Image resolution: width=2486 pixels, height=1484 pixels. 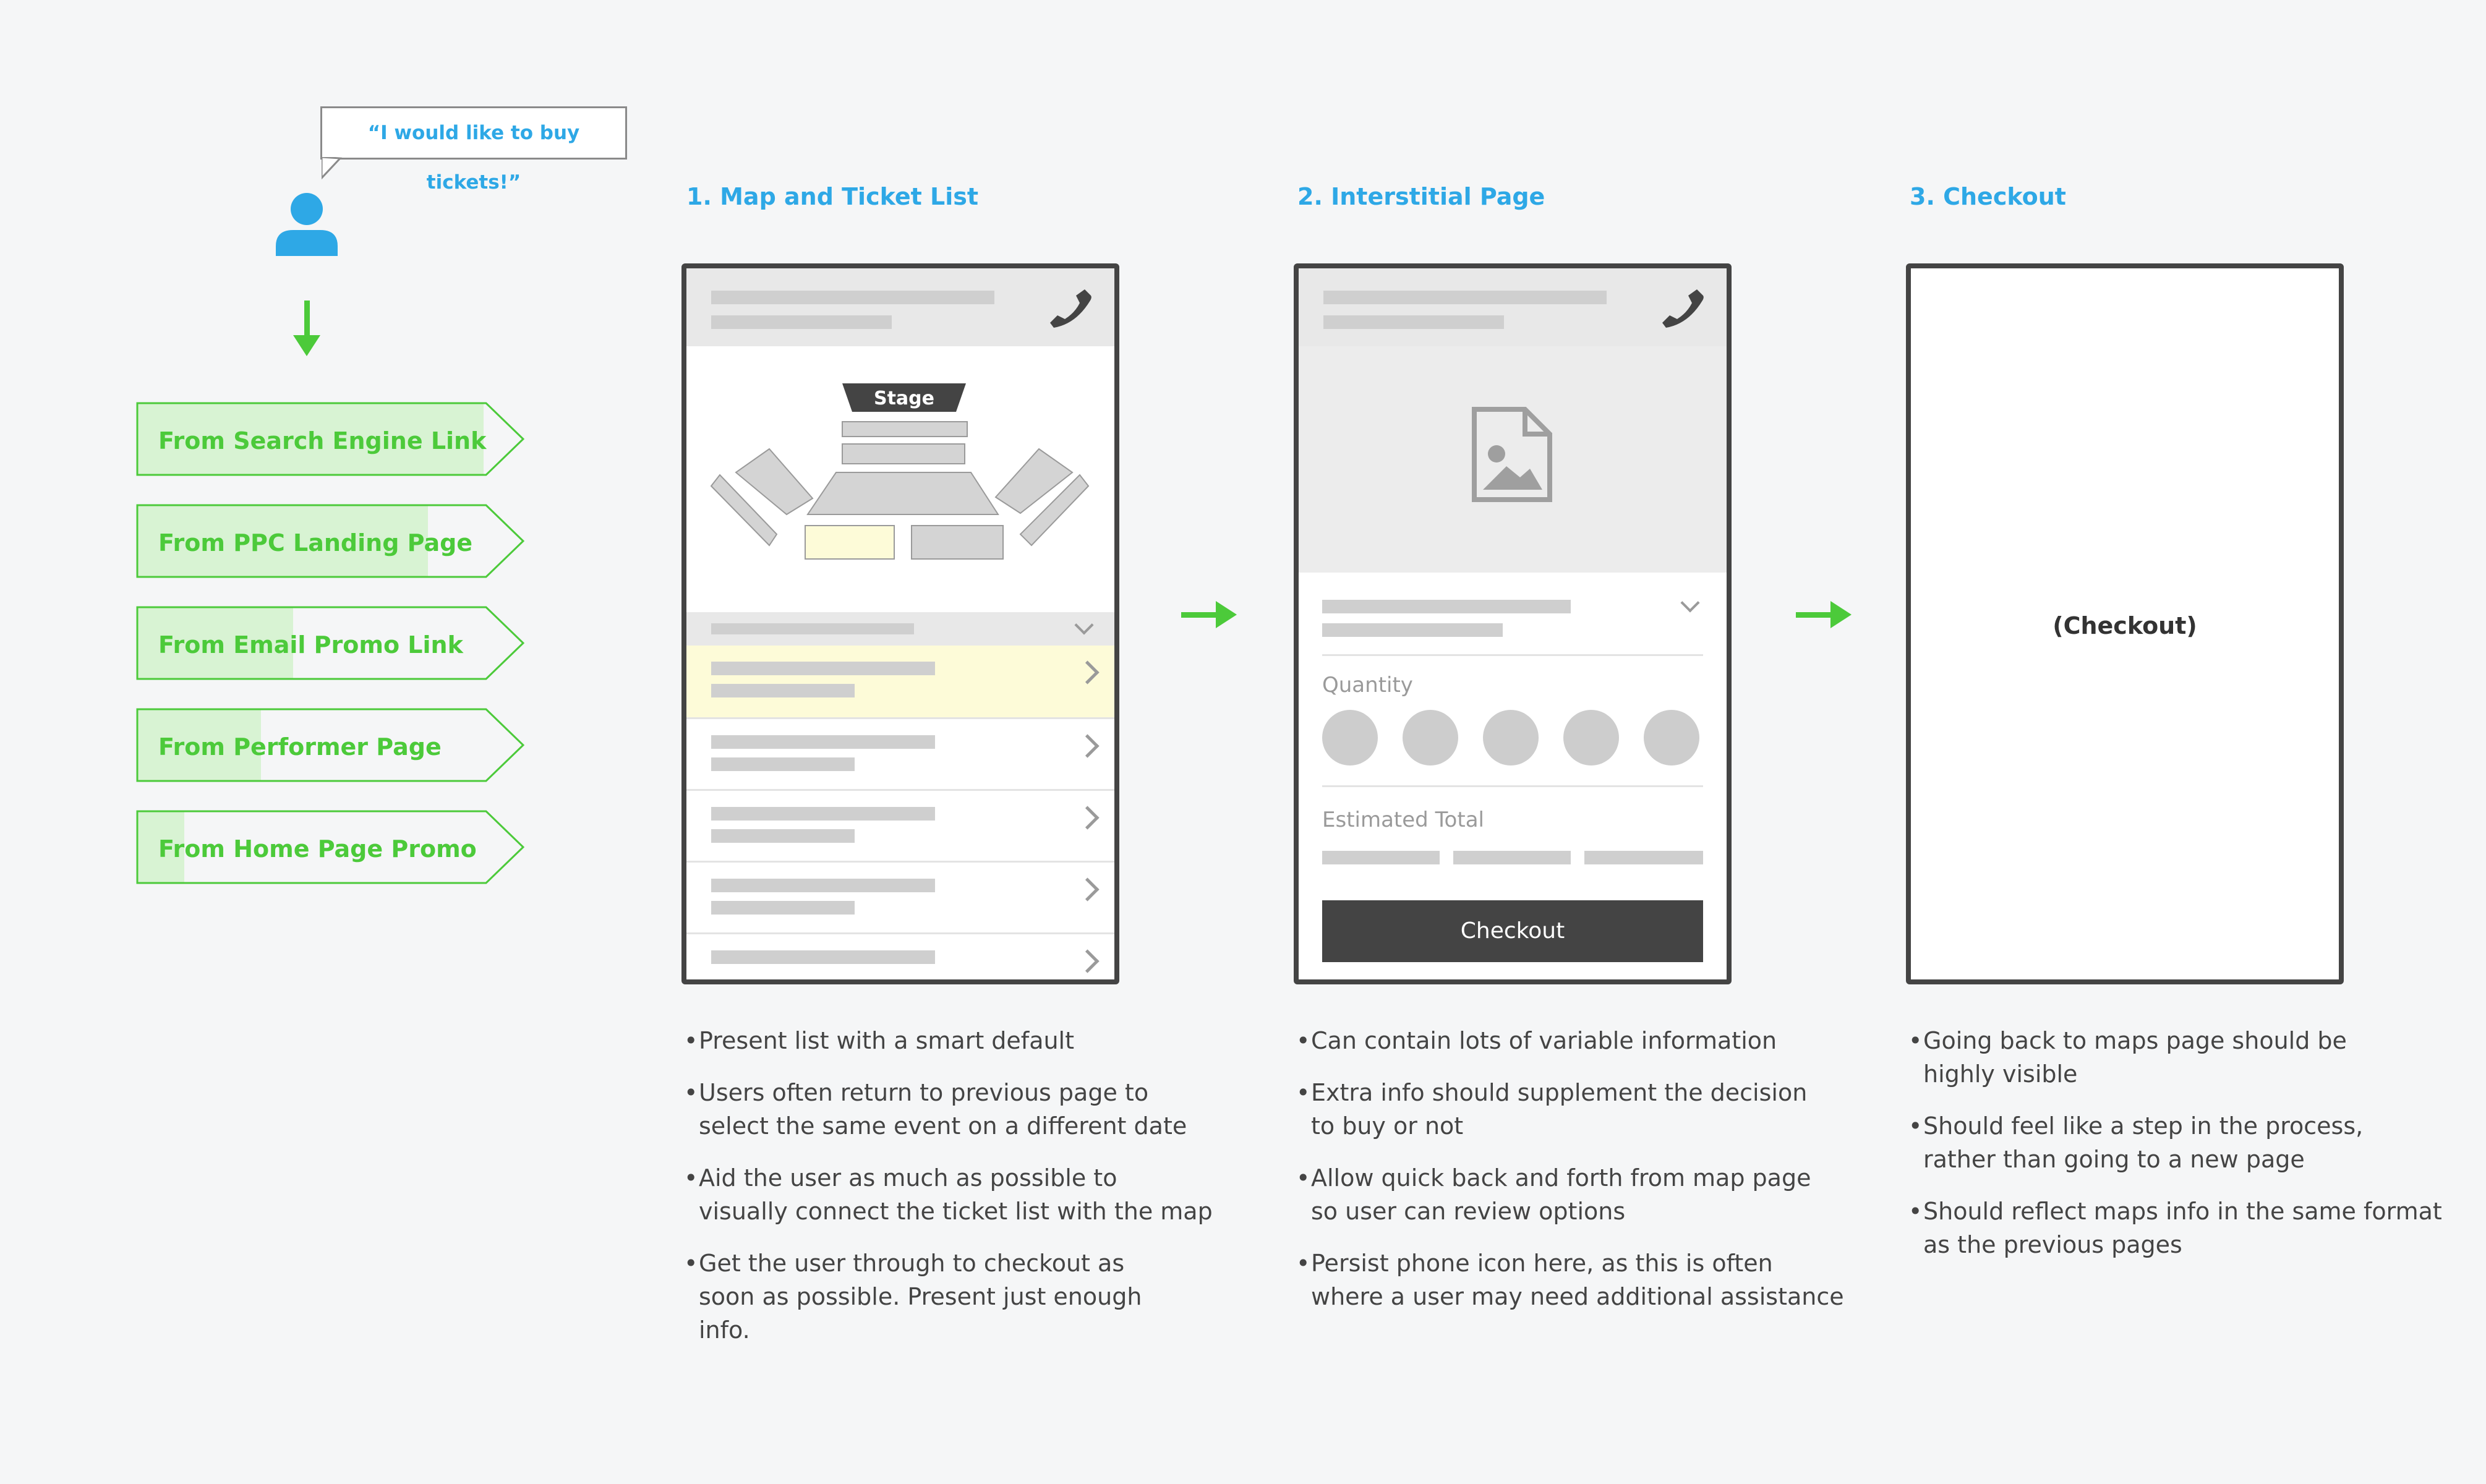 I want to click on ticket-row-selected, so click(x=900, y=681).